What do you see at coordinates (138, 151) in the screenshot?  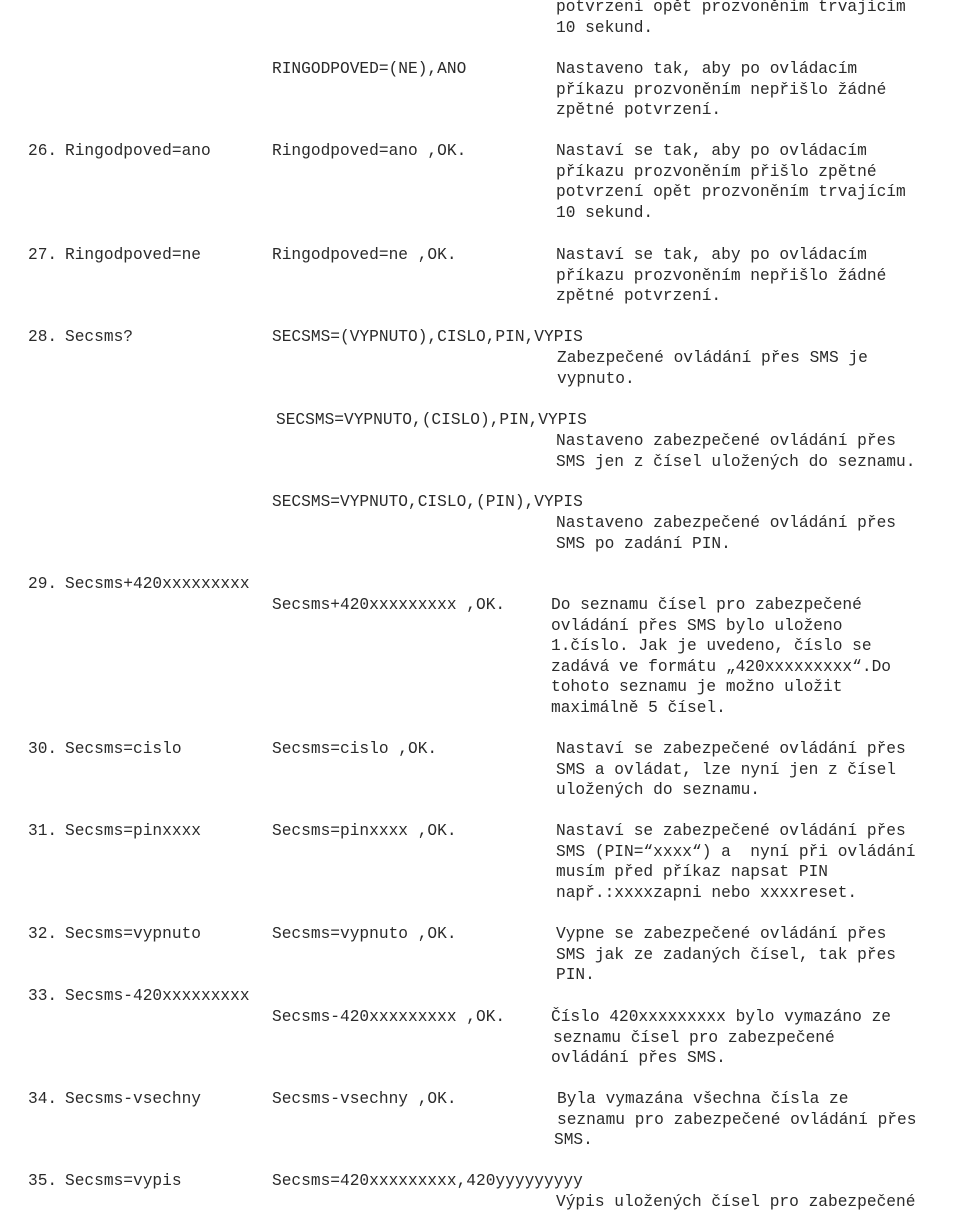 I see `row-command: Ringodpoved=ano` at bounding box center [138, 151].